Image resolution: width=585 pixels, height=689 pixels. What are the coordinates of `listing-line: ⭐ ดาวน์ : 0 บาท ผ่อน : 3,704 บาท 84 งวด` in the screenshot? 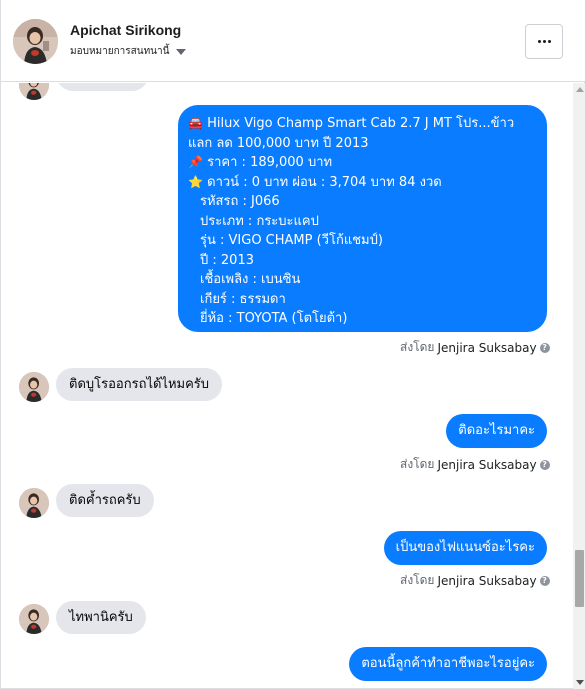 It's located at (362, 183).